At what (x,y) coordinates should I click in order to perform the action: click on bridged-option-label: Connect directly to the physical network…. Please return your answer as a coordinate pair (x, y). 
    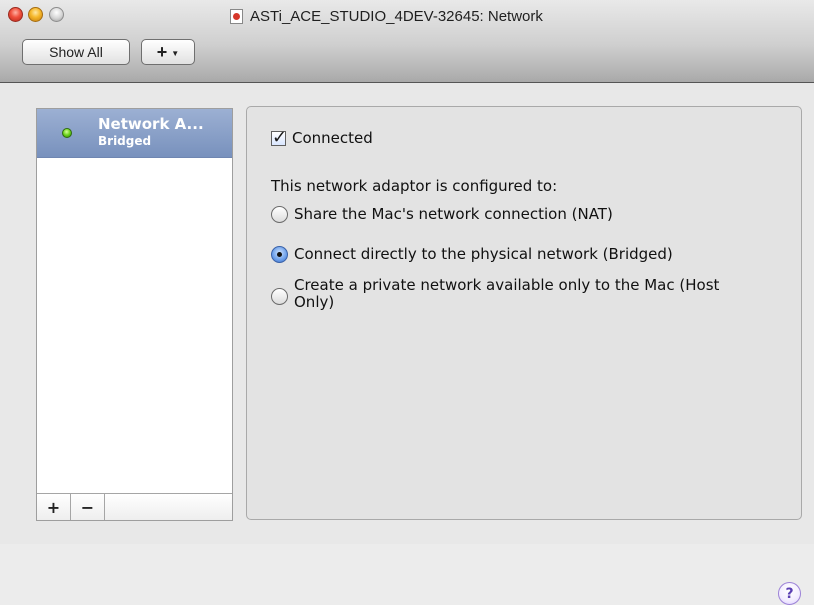
    Looking at the image, I should click on (483, 254).